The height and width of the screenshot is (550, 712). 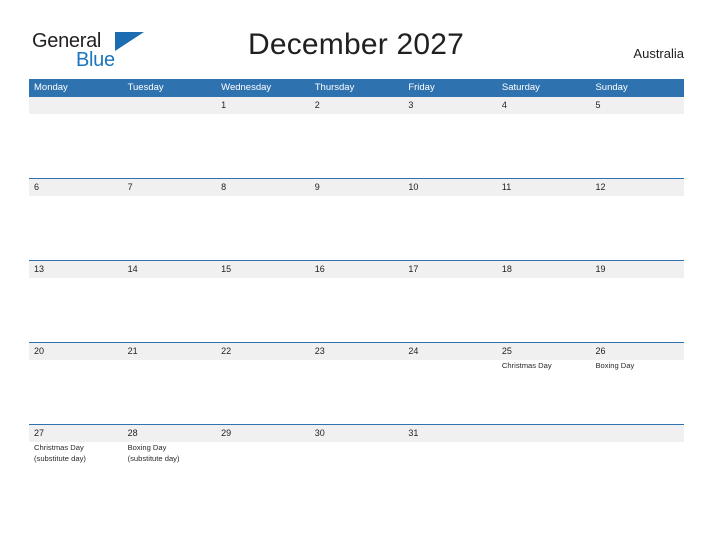 What do you see at coordinates (170, 351) in the screenshot?
I see `day-number: 21` at bounding box center [170, 351].